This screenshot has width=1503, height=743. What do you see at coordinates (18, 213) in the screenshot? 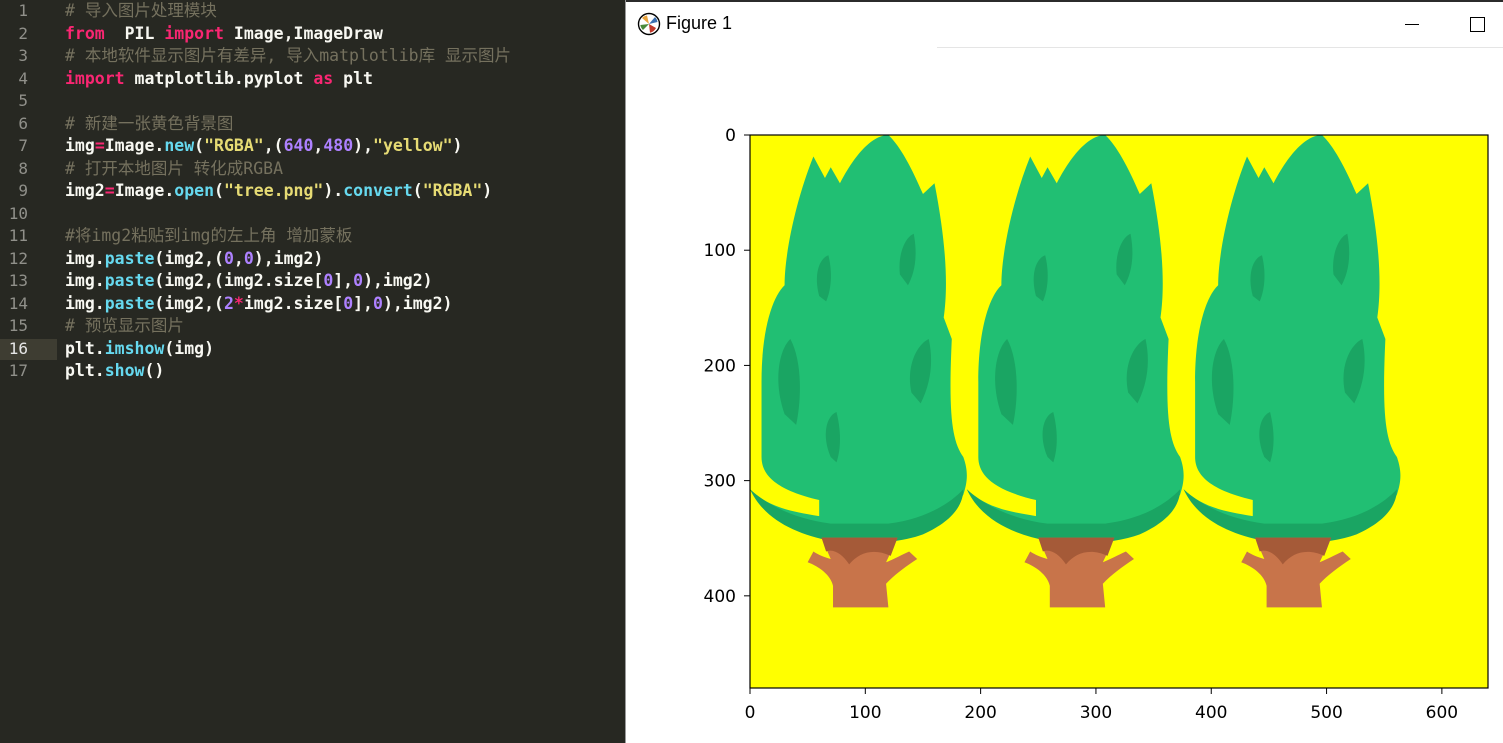
I see `line-number: 10` at bounding box center [18, 213].